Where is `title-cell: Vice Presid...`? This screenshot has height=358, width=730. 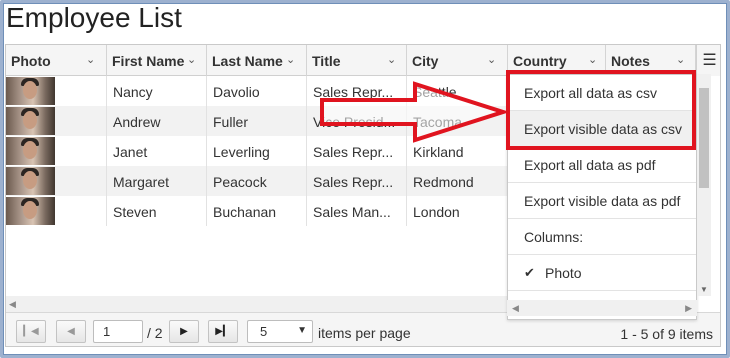
title-cell: Vice Presid... is located at coordinates (357, 121).